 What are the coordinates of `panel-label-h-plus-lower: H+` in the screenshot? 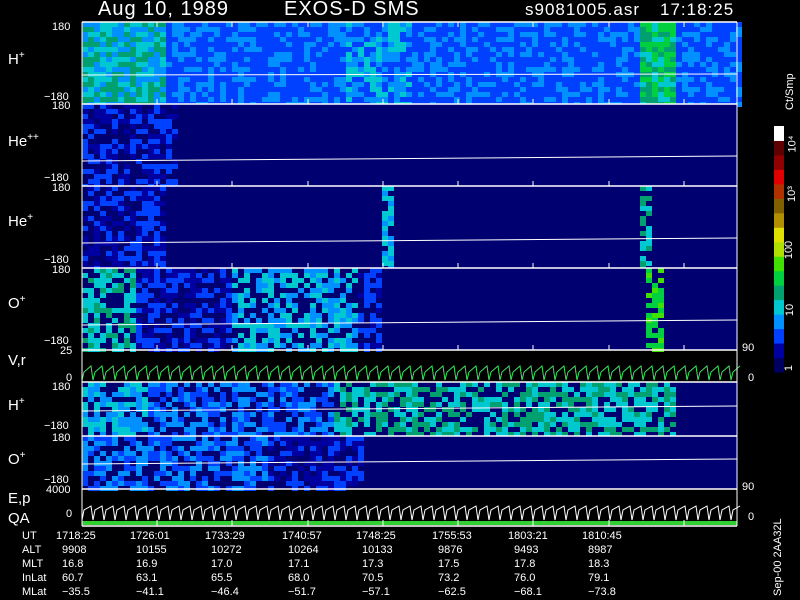 It's located at (16, 405).